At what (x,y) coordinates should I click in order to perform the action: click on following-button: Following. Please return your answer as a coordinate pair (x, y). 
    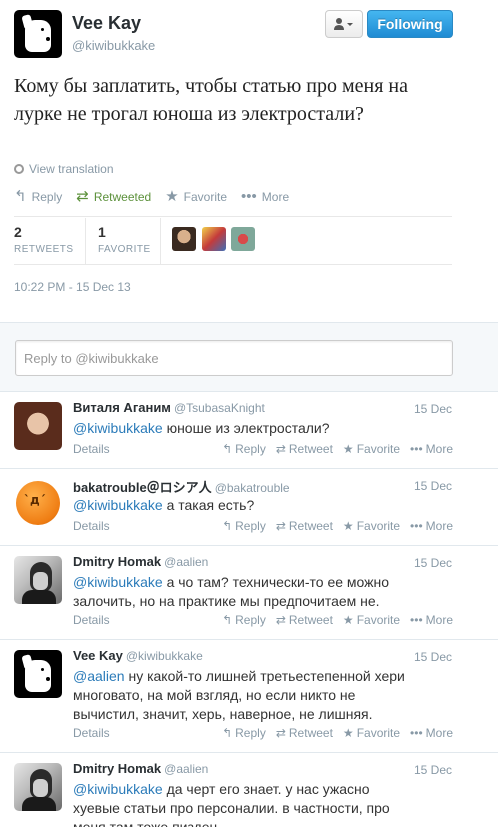
    Looking at the image, I should click on (410, 24).